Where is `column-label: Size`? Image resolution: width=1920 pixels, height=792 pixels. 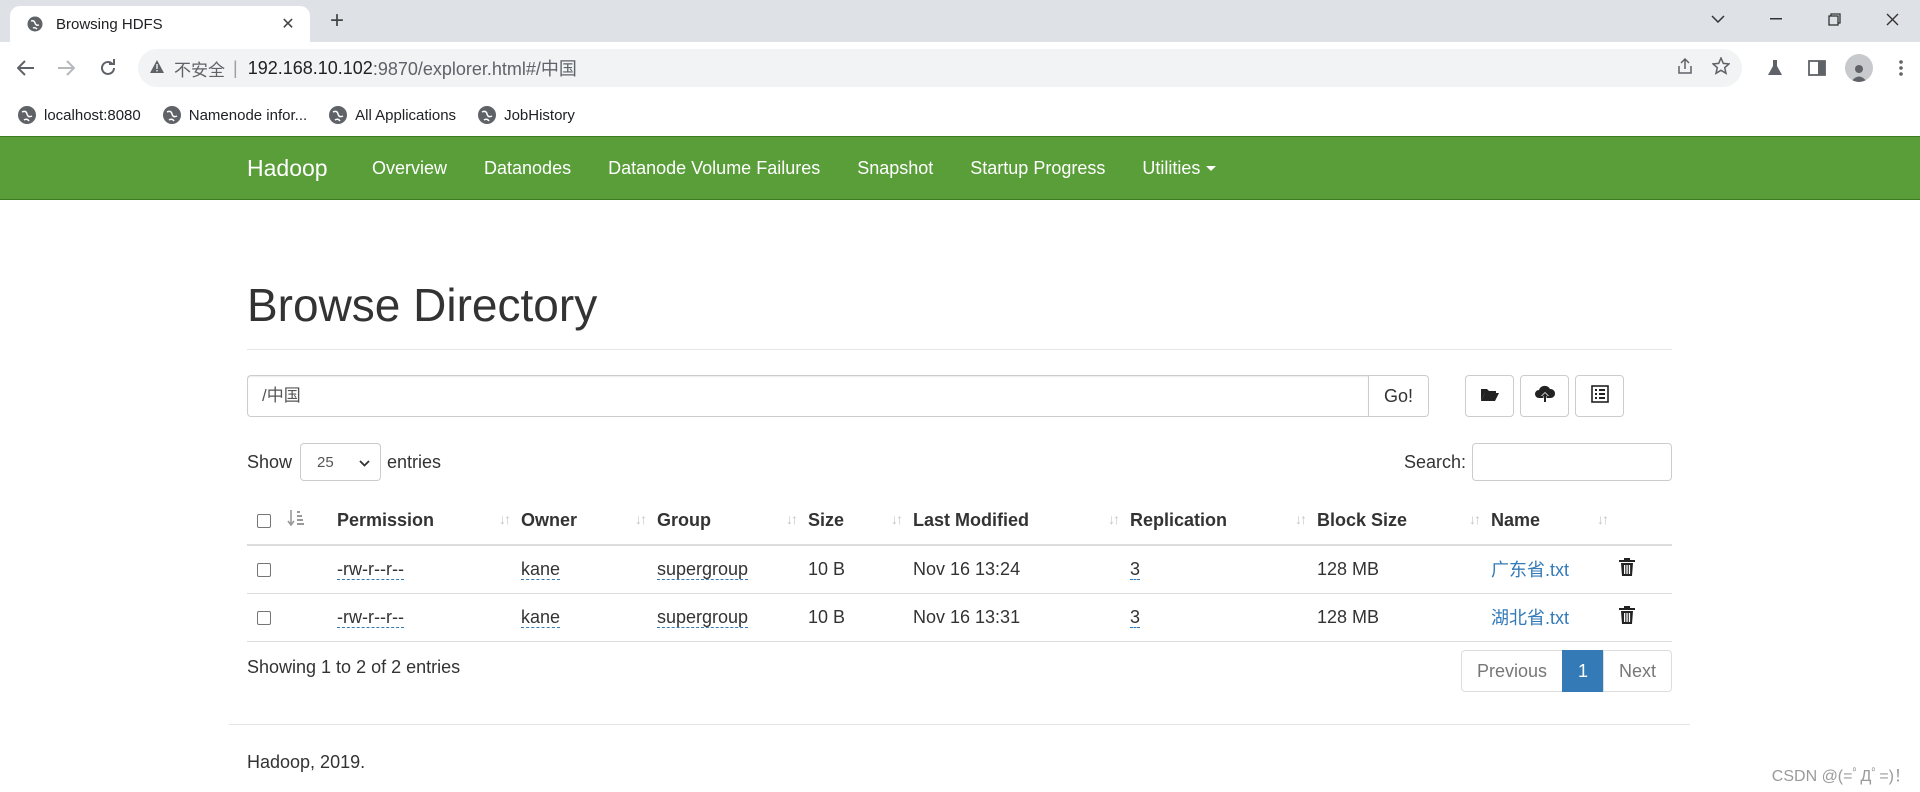 column-label: Size is located at coordinates (826, 520).